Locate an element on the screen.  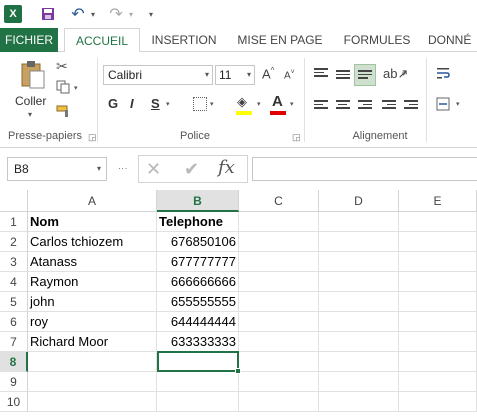
cell-b8 is located at coordinates (198, 362).